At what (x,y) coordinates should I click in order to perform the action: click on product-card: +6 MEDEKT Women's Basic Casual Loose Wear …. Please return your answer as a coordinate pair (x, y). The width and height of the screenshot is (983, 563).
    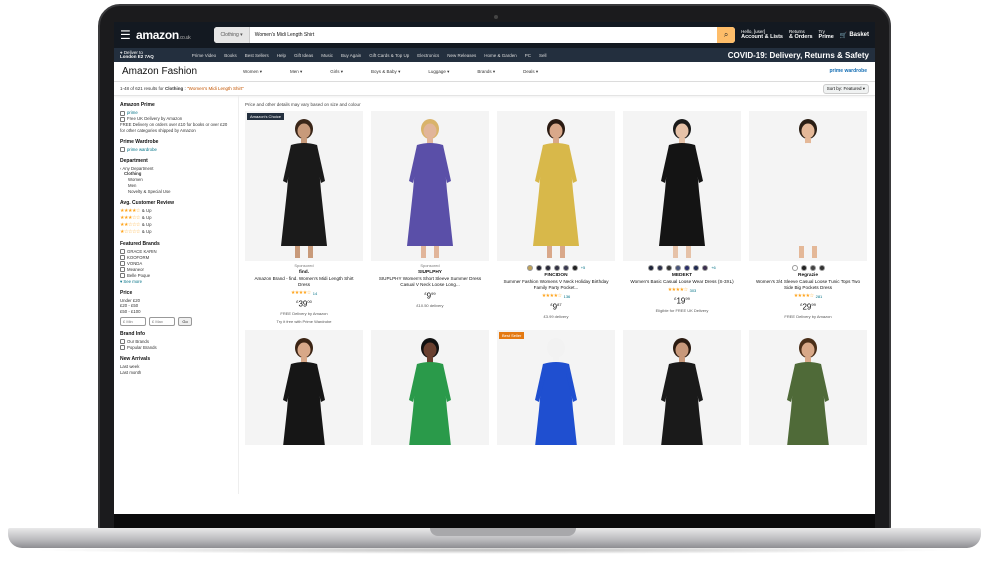
    Looking at the image, I should click on (682, 217).